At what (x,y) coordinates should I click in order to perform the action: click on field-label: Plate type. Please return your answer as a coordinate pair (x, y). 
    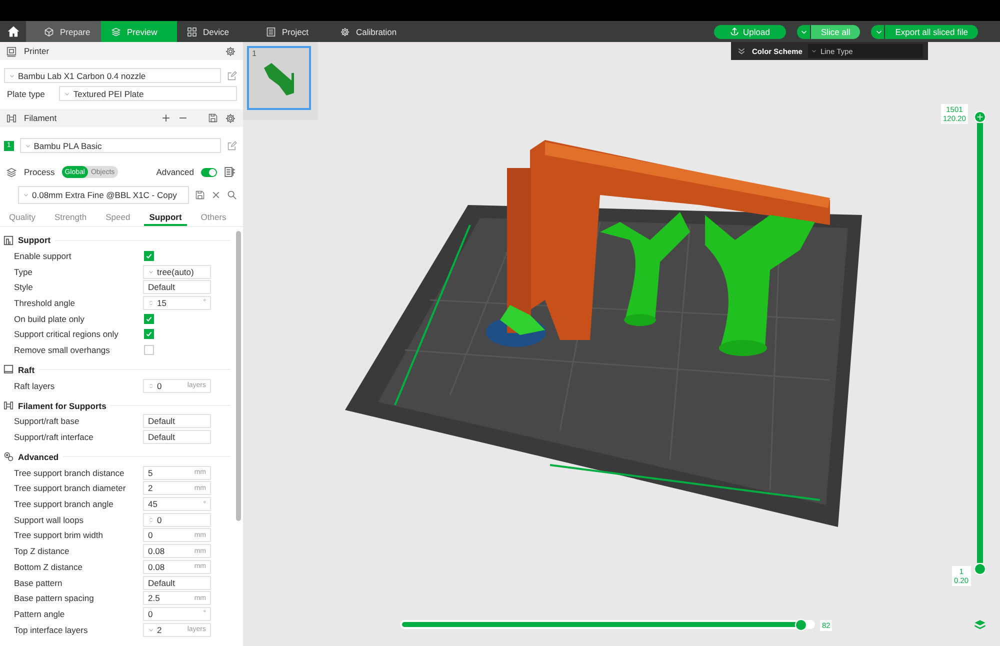
    Looking at the image, I should click on (26, 93).